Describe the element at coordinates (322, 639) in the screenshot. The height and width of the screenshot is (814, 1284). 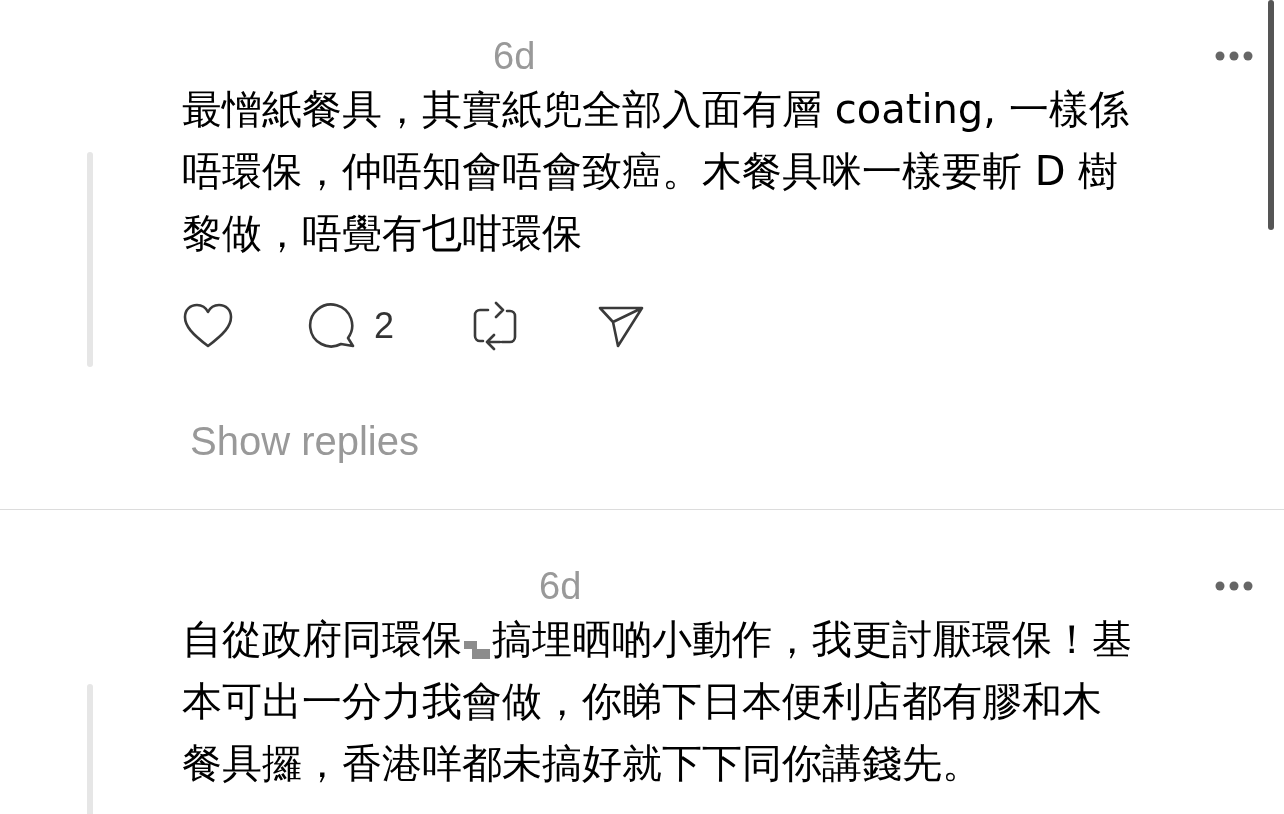
I see `comment-text: 自從政府同環保` at that location.